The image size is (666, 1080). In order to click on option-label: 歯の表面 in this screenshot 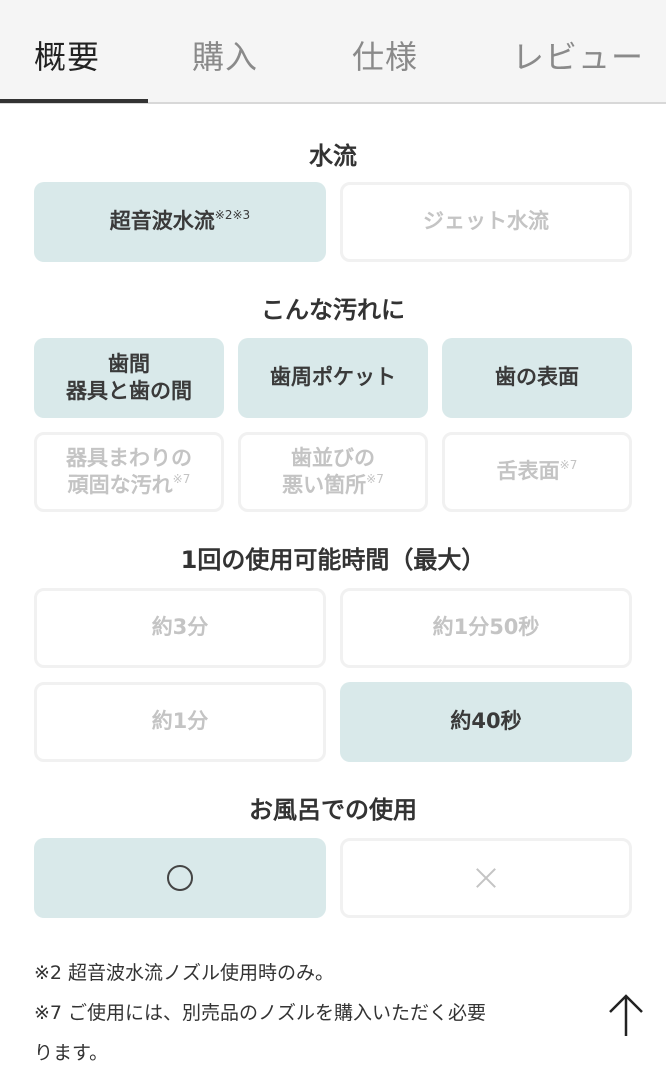, I will do `click(537, 377)`.